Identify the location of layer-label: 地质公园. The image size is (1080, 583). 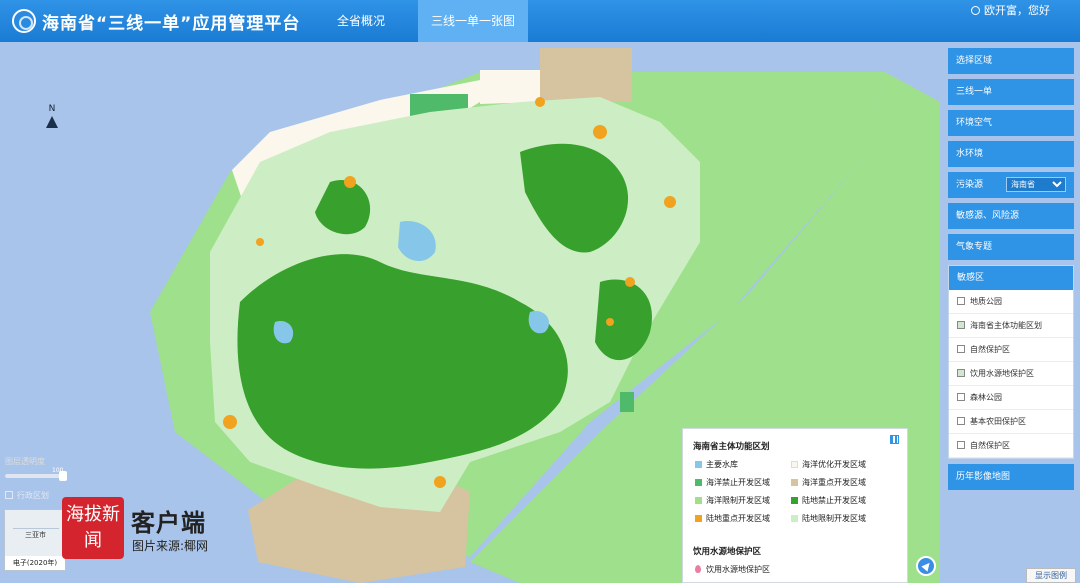
(986, 301).